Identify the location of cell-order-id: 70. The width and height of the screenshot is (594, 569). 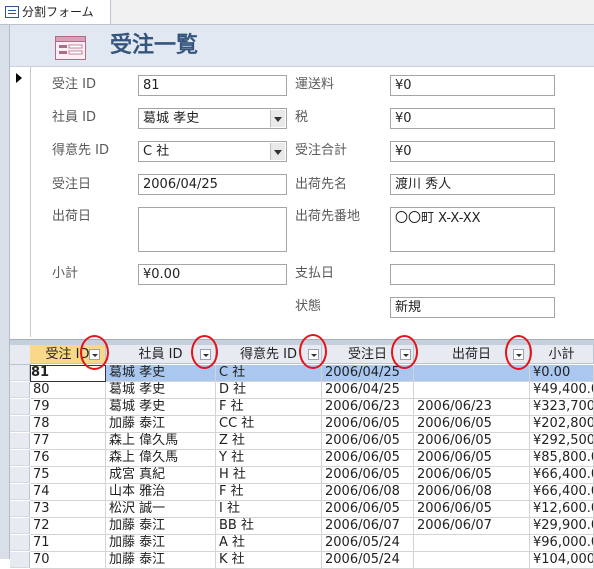
(68, 560).